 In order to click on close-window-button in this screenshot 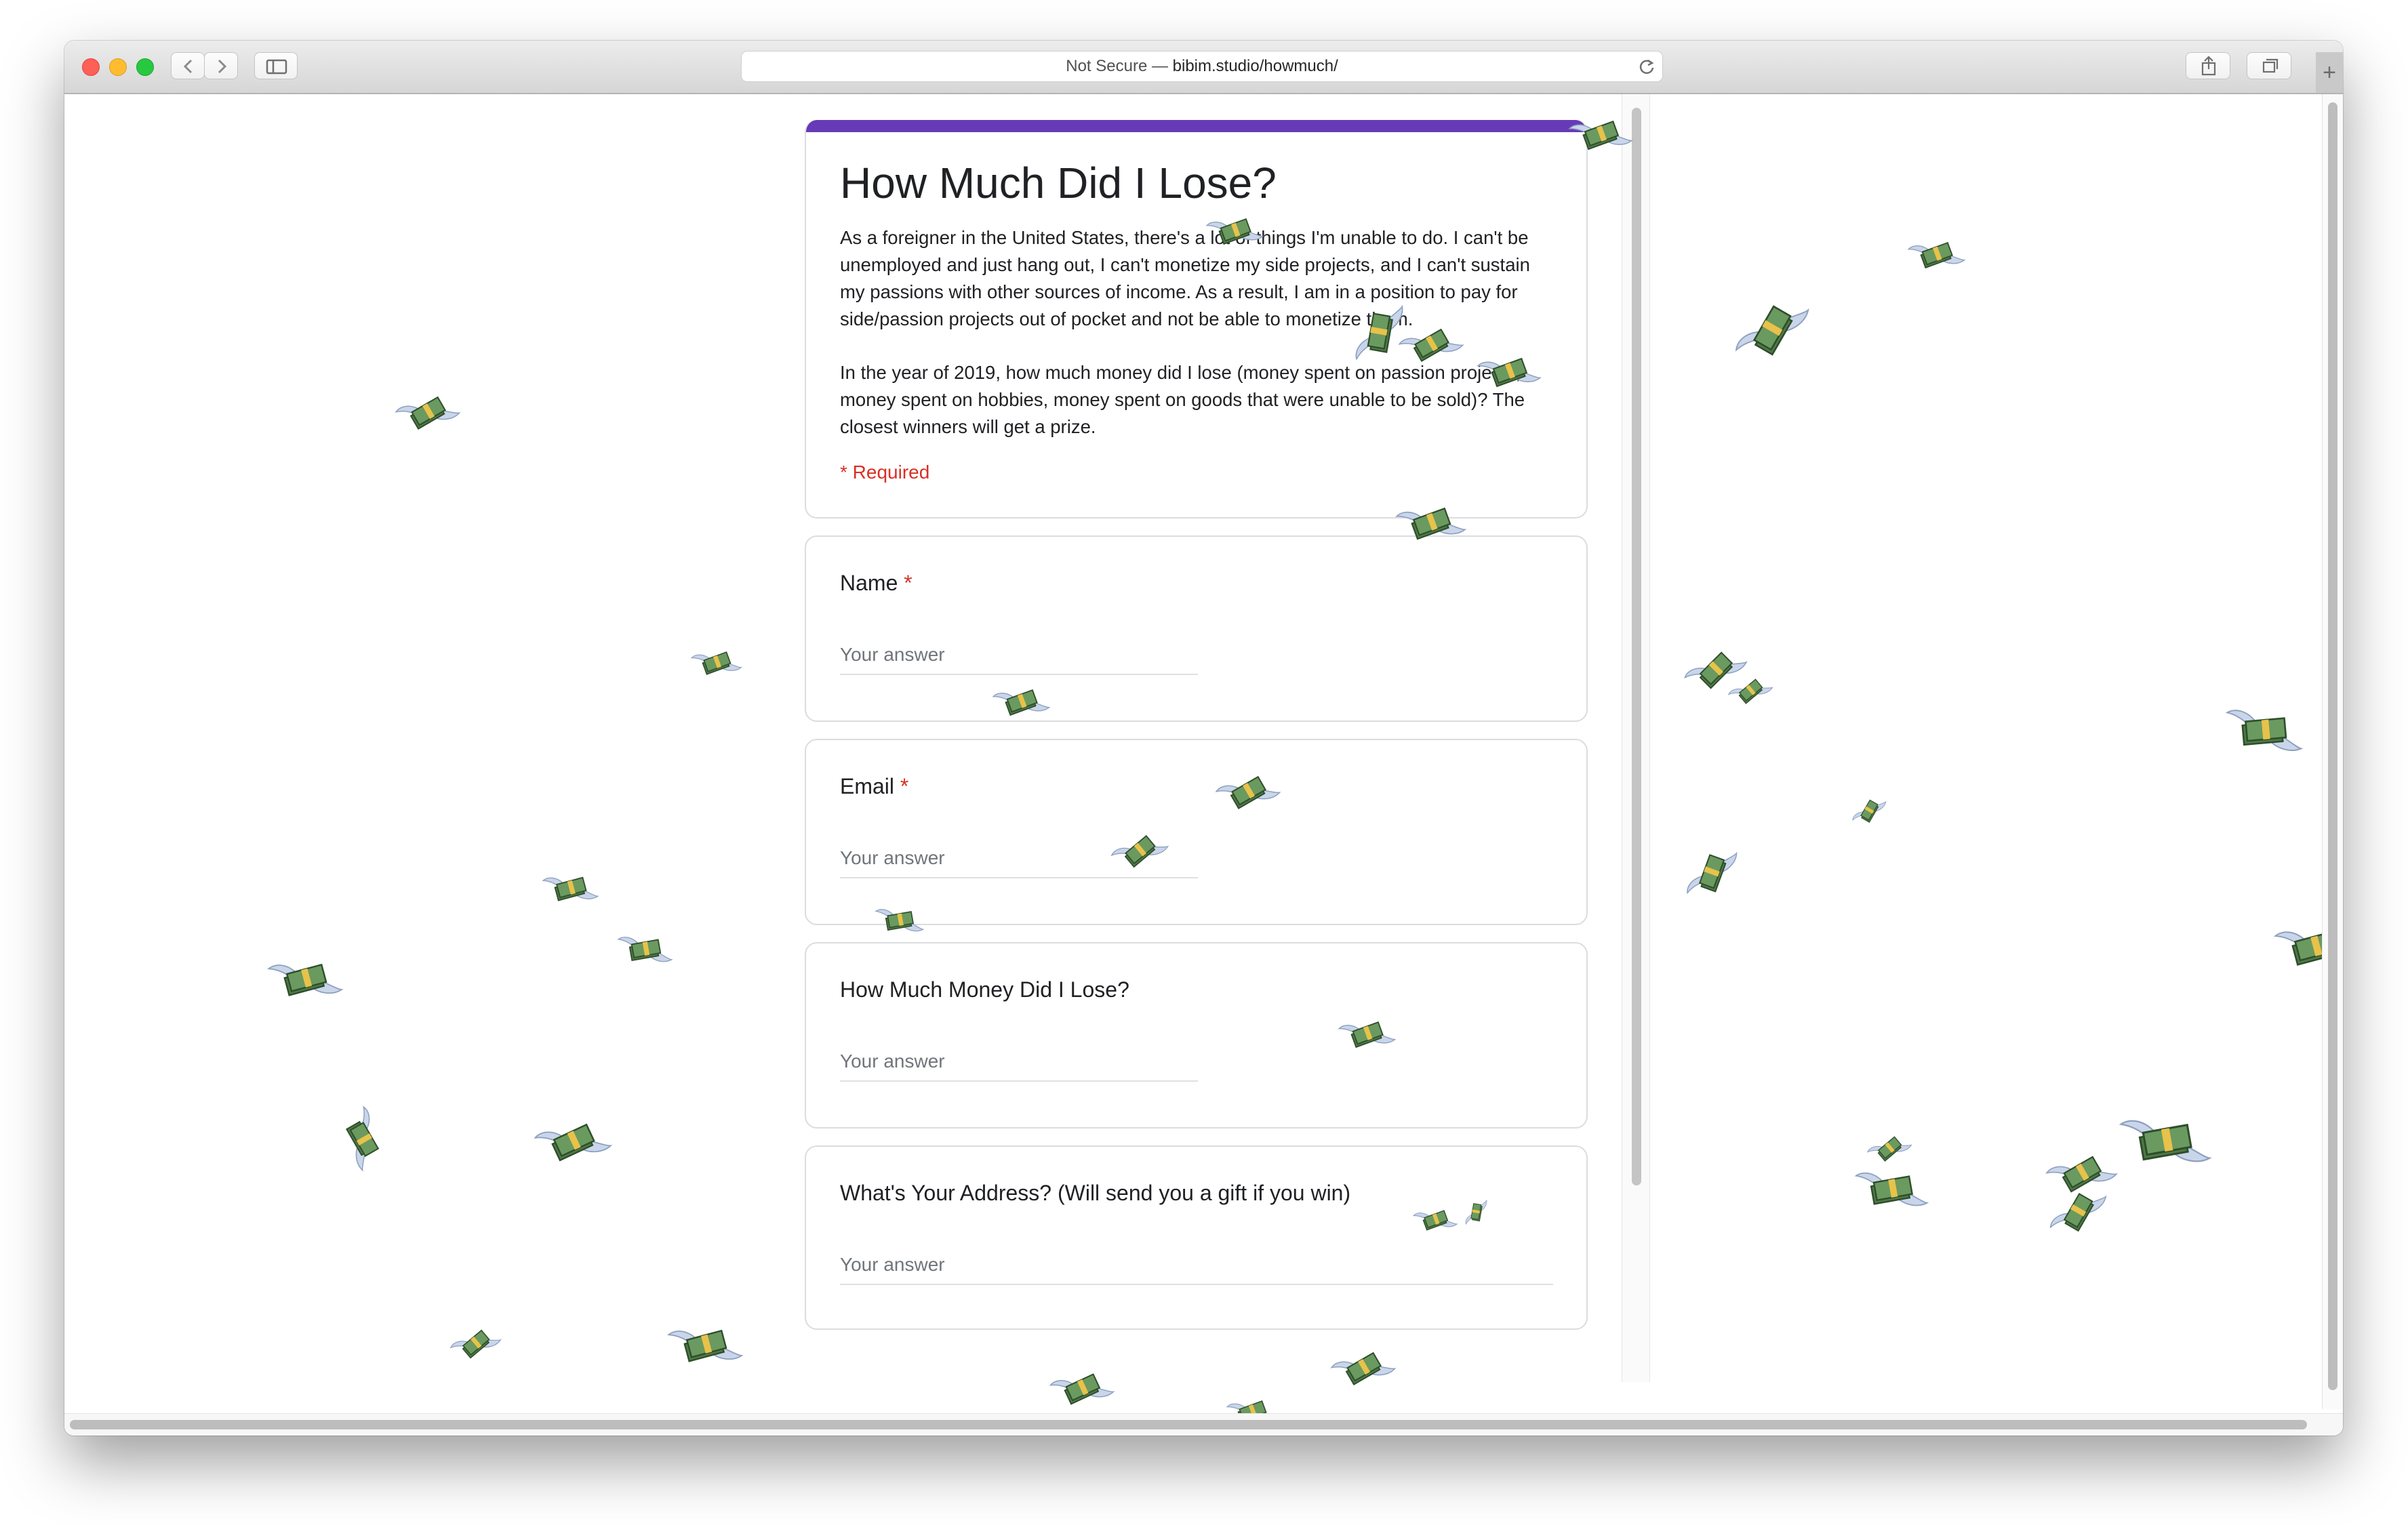, I will do `click(91, 67)`.